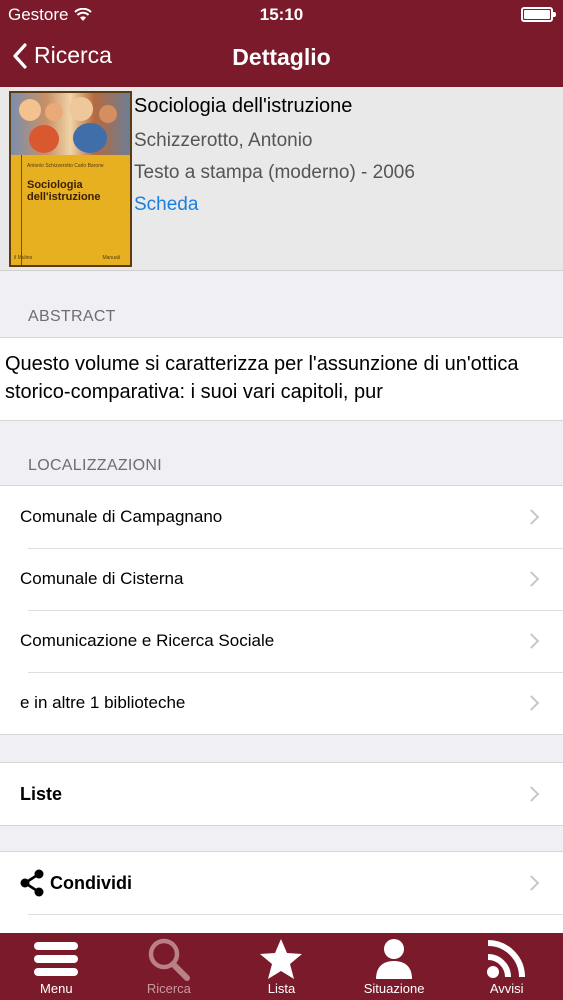 The image size is (563, 1000). I want to click on tab-label: Situazione, so click(394, 988).